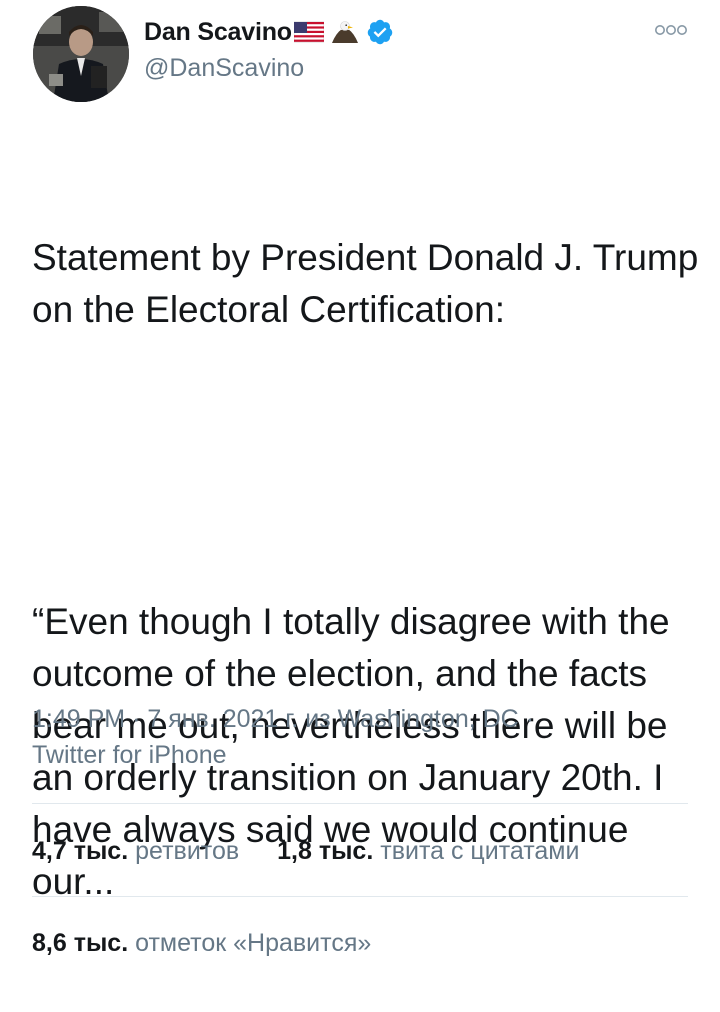 The height and width of the screenshot is (1012, 720). What do you see at coordinates (318, 719) in the screenshot?
I see `location-prefix: из` at bounding box center [318, 719].